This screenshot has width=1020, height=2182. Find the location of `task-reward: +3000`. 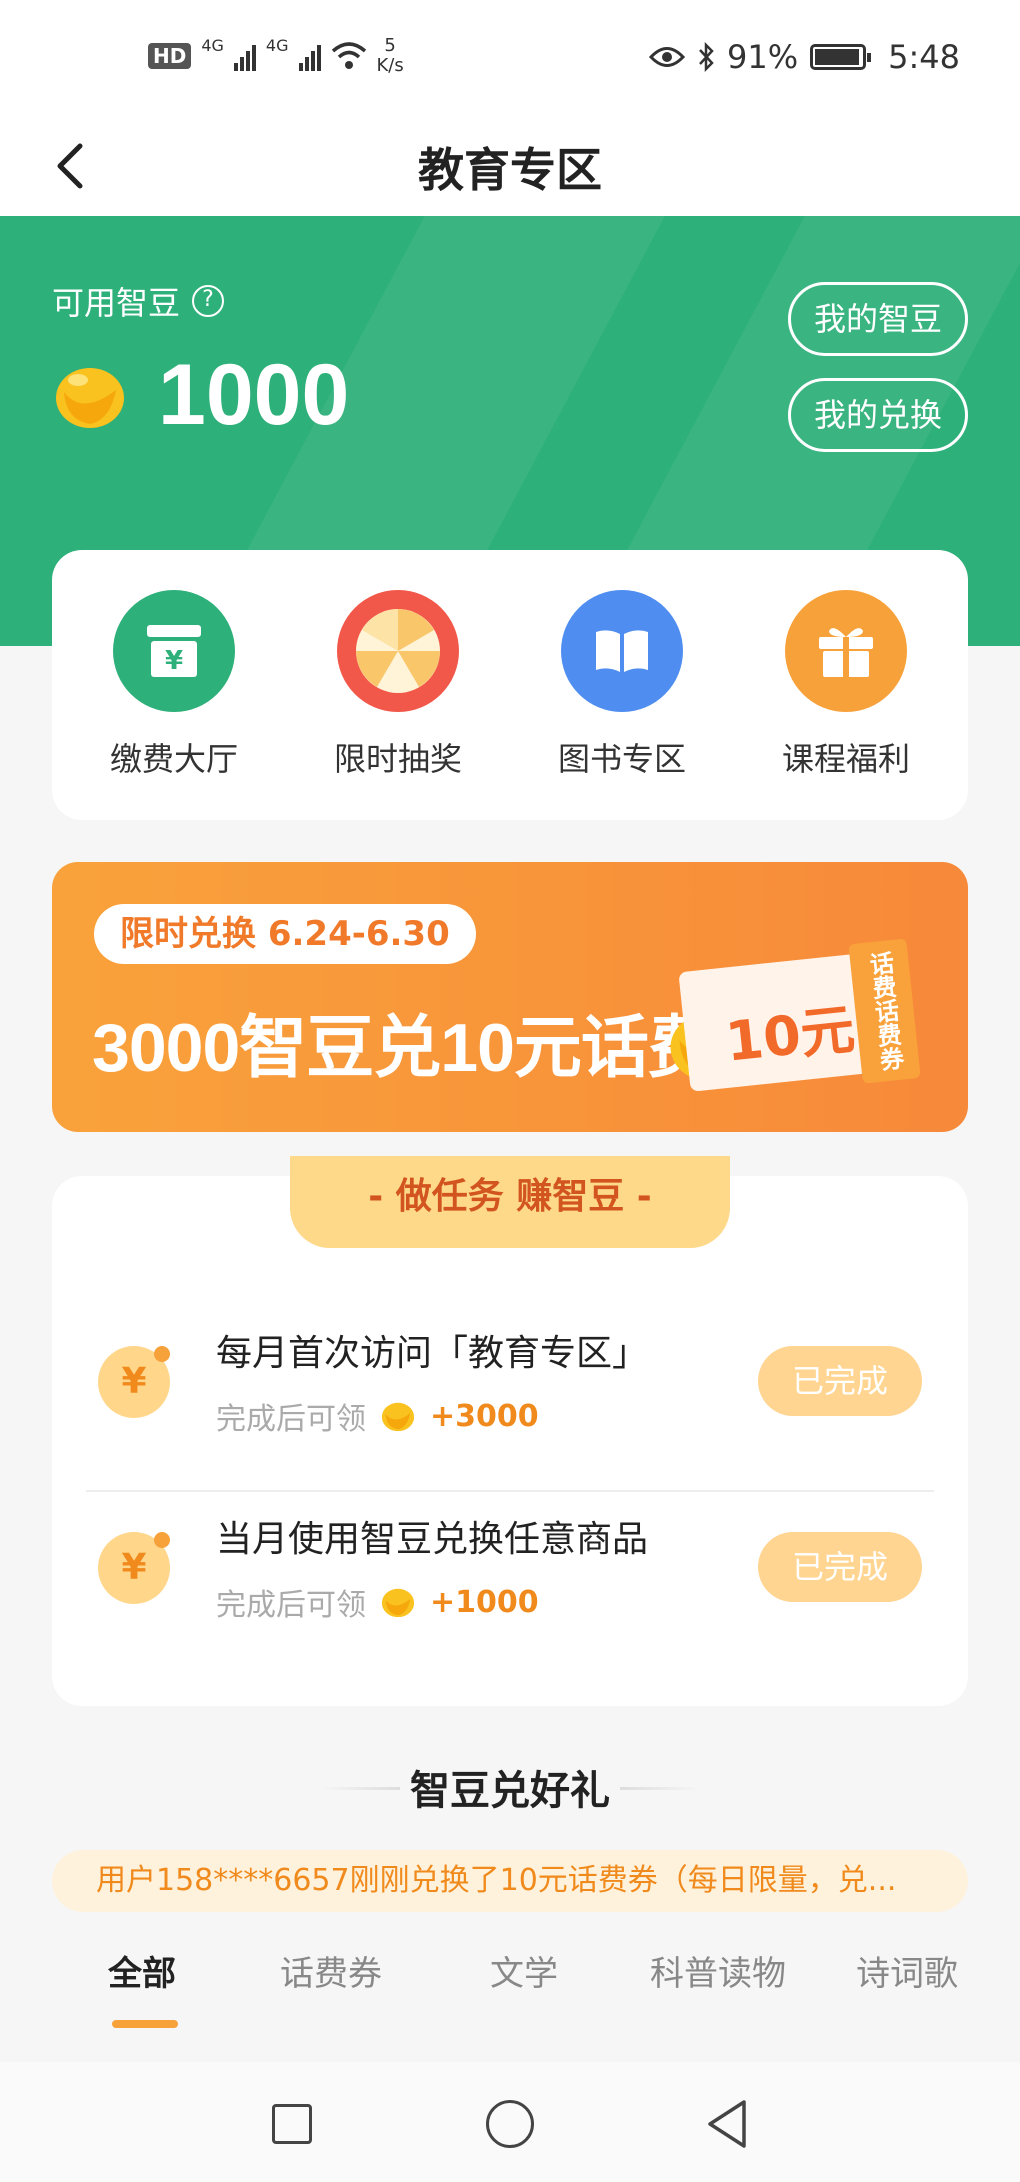

task-reward: +3000 is located at coordinates (484, 1416).